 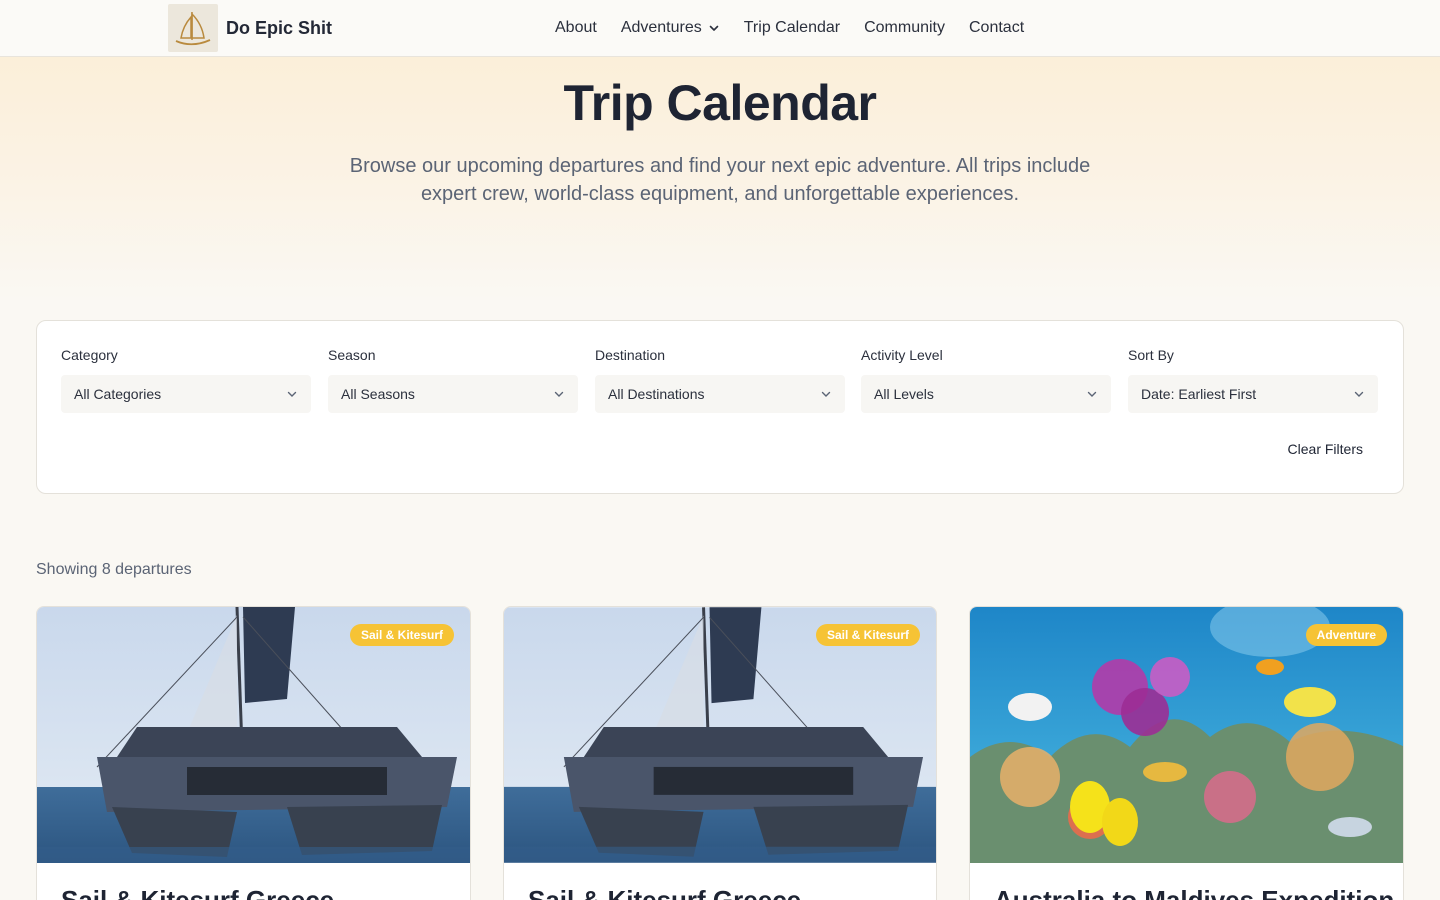 What do you see at coordinates (630, 355) in the screenshot?
I see `destination-label: Destination` at bounding box center [630, 355].